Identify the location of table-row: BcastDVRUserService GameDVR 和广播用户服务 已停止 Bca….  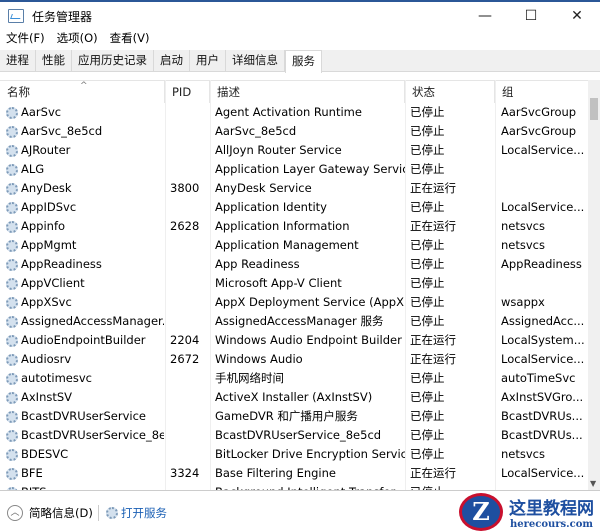
(294, 416).